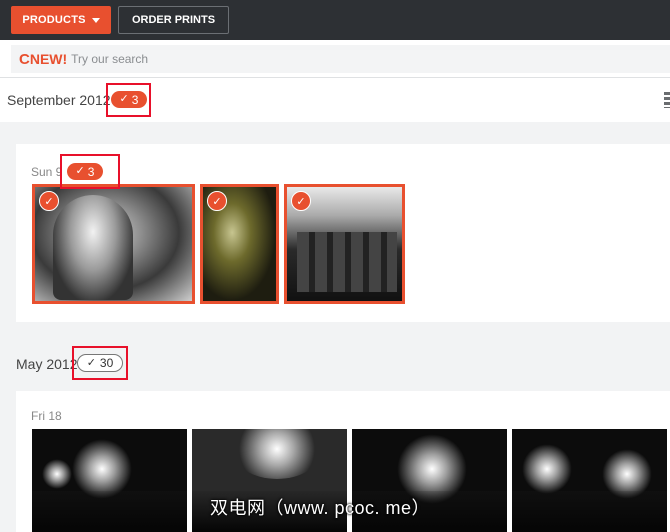 This screenshot has width=670, height=532. What do you see at coordinates (47, 364) in the screenshot?
I see `month-title: May 2012` at bounding box center [47, 364].